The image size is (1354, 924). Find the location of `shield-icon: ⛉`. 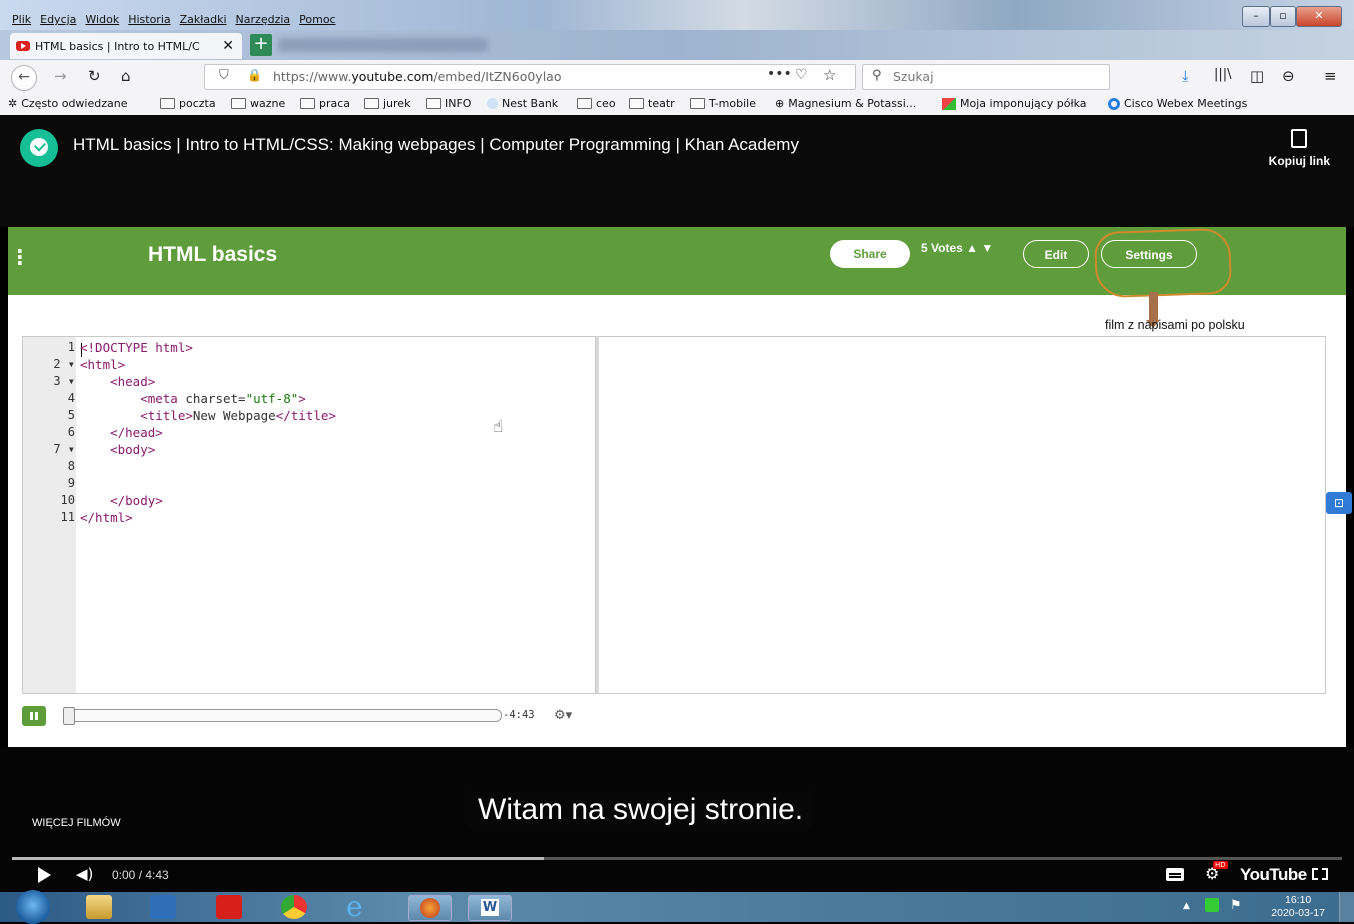

shield-icon: ⛉ is located at coordinates (224, 75).